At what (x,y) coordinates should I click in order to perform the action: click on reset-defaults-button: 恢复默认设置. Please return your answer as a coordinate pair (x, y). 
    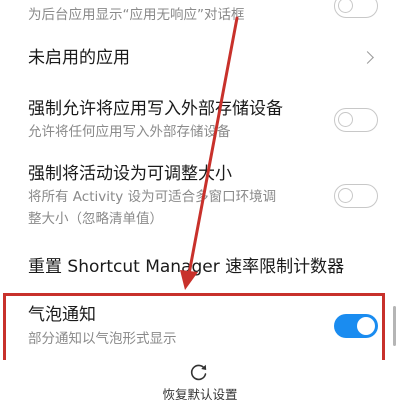
    Looking at the image, I should click on (200, 393).